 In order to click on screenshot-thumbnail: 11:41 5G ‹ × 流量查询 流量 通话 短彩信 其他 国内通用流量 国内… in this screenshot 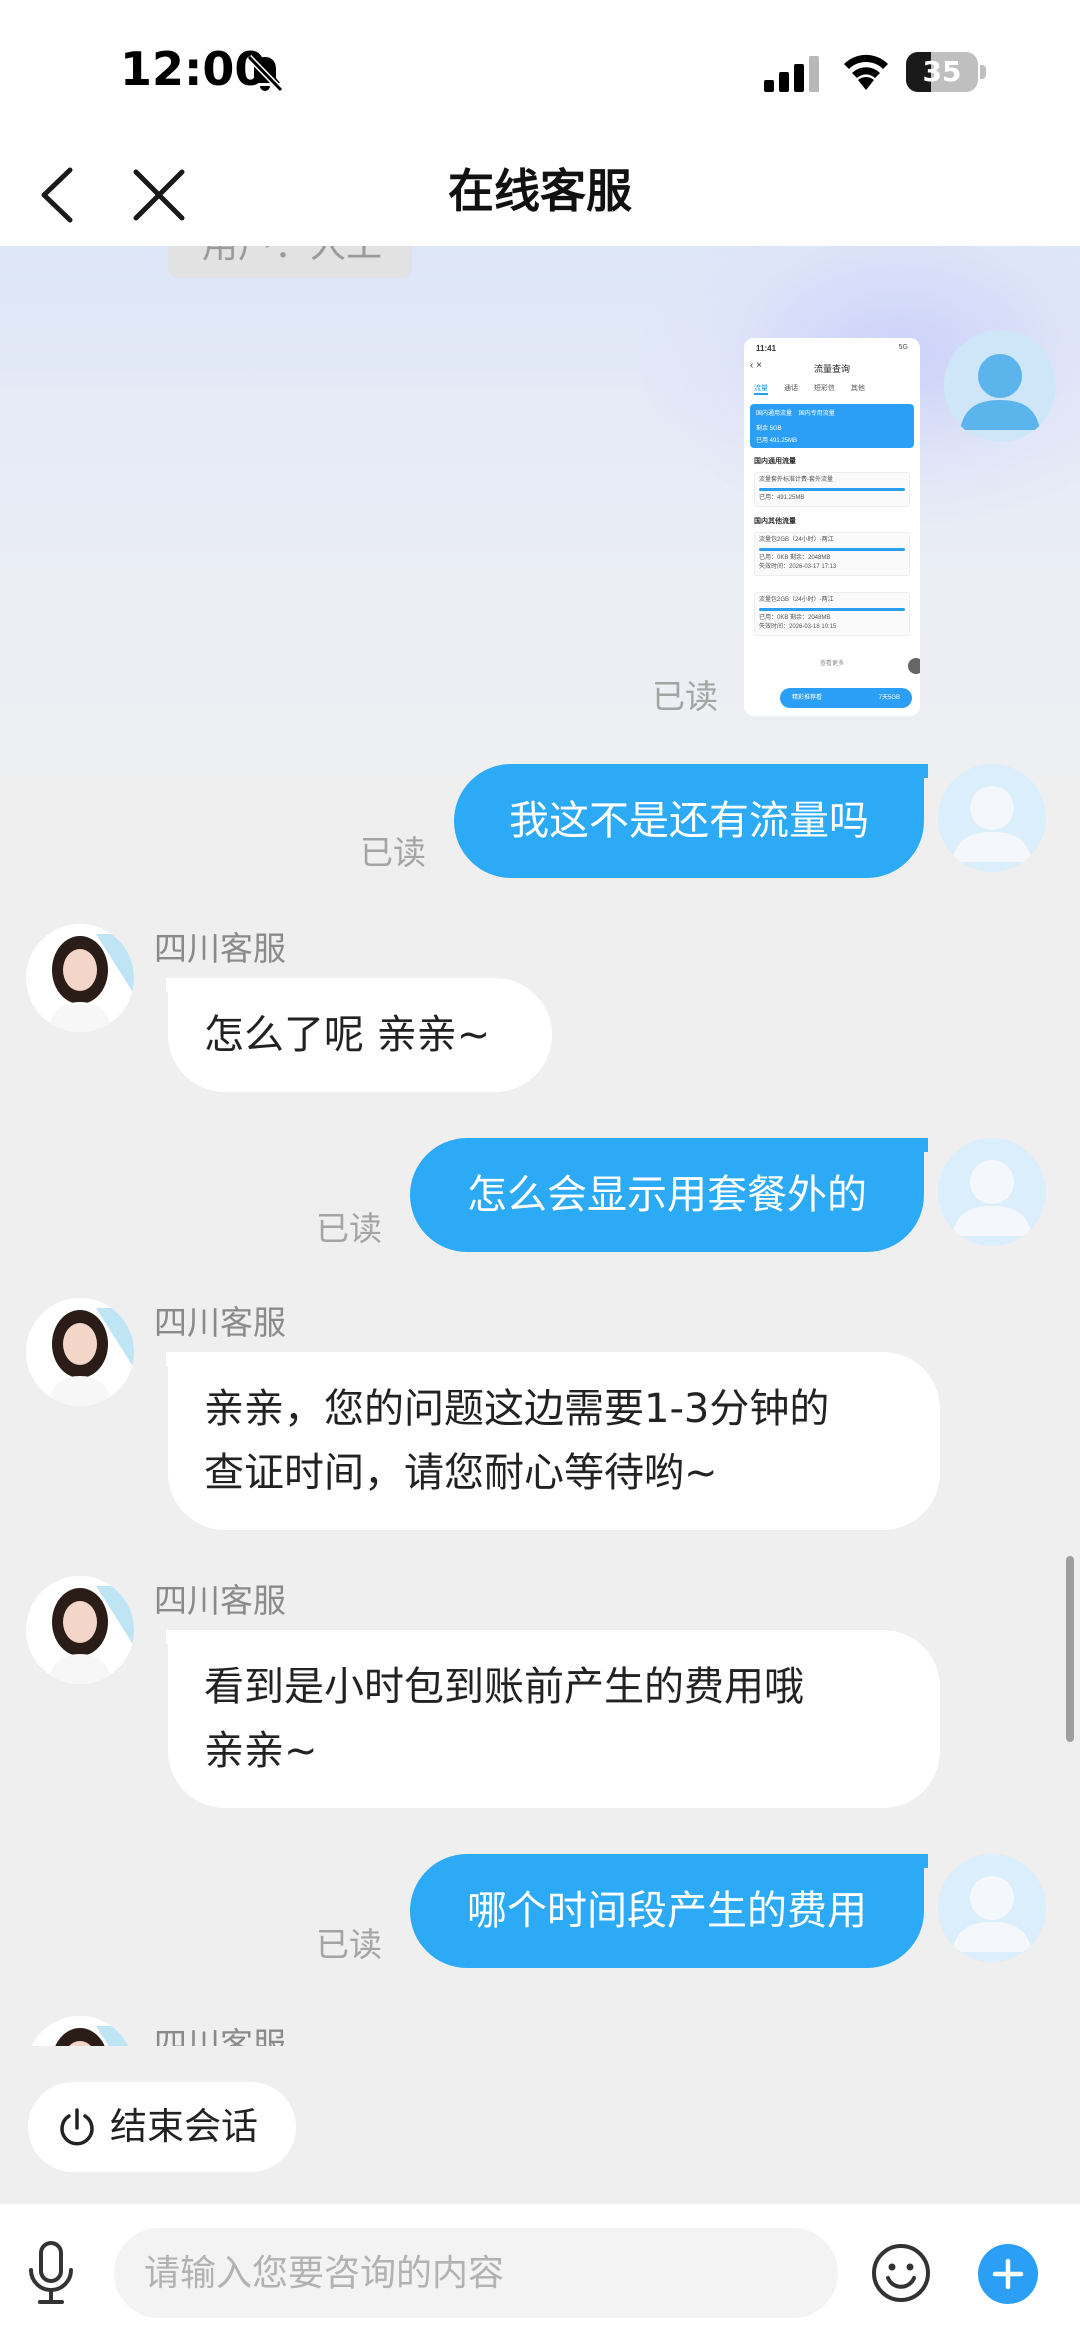, I will do `click(832, 527)`.